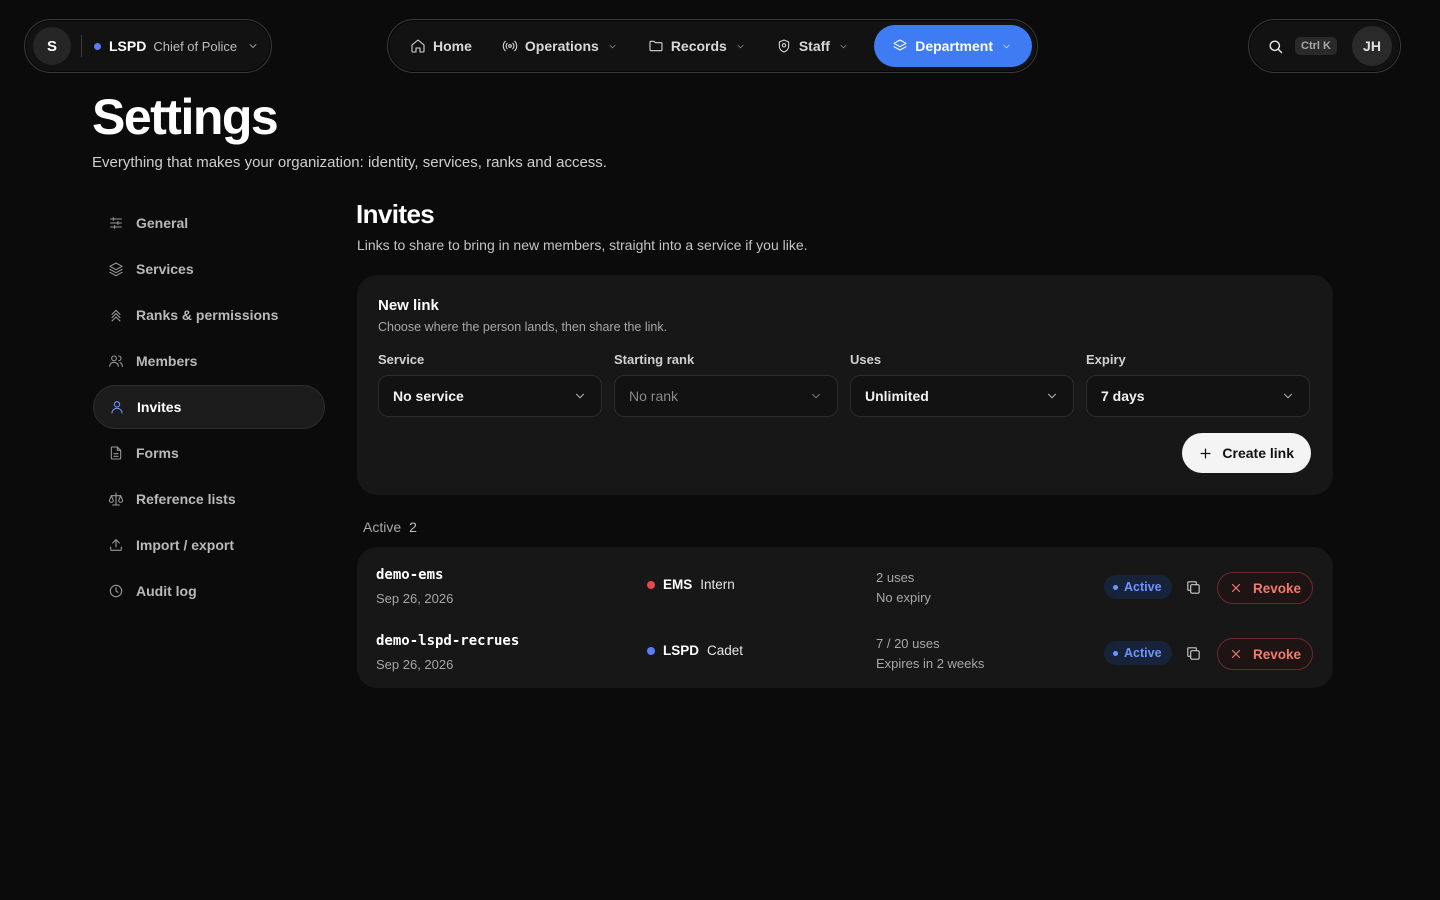  I want to click on close-icon, so click(1236, 588).